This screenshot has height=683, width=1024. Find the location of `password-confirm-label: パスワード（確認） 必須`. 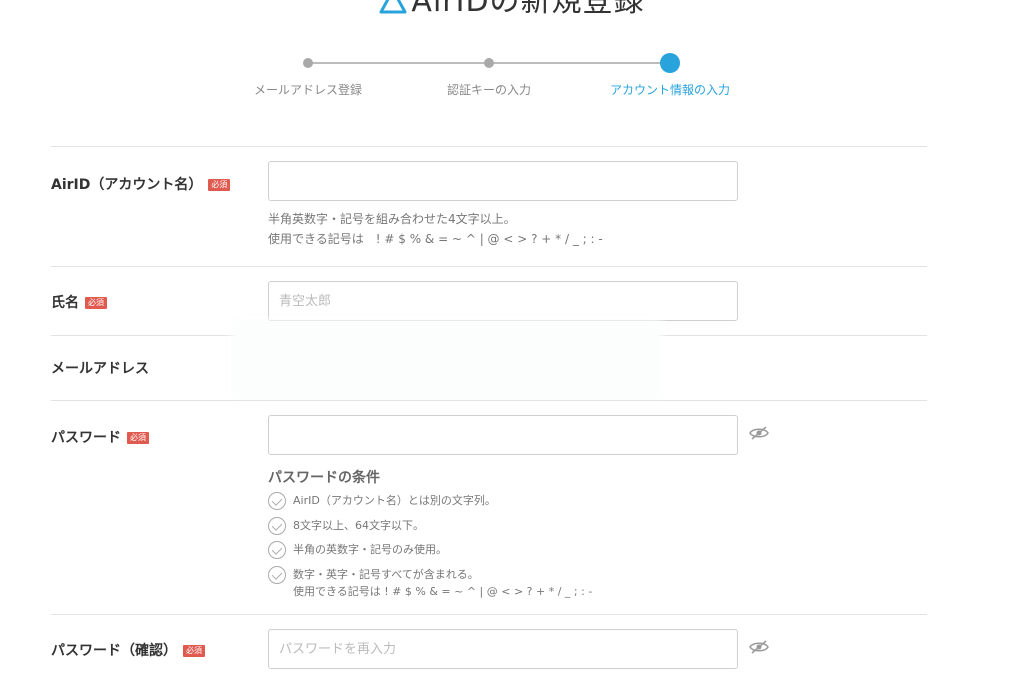

password-confirm-label: パスワード（確認） 必須 is located at coordinates (128, 650).